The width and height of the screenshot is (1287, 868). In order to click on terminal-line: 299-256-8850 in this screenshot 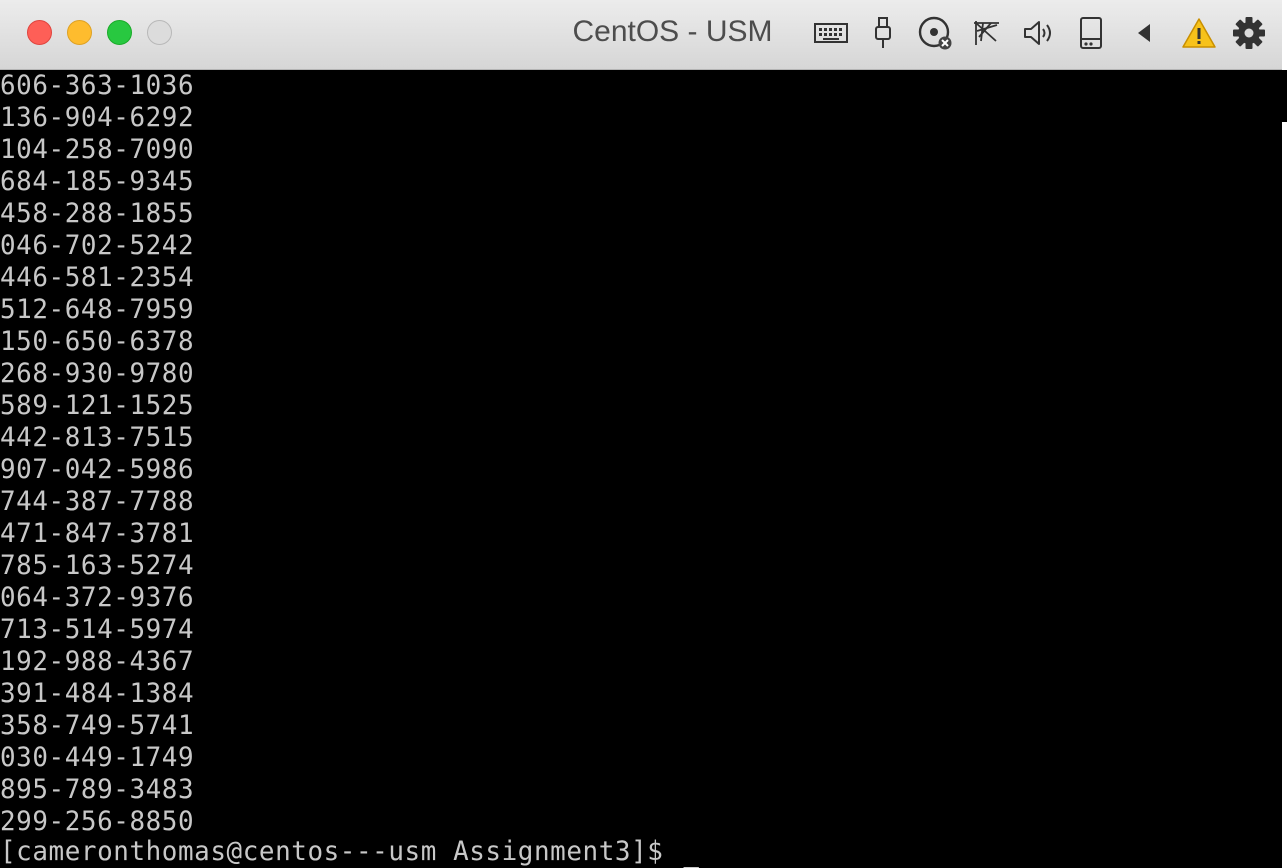, I will do `click(97, 821)`.